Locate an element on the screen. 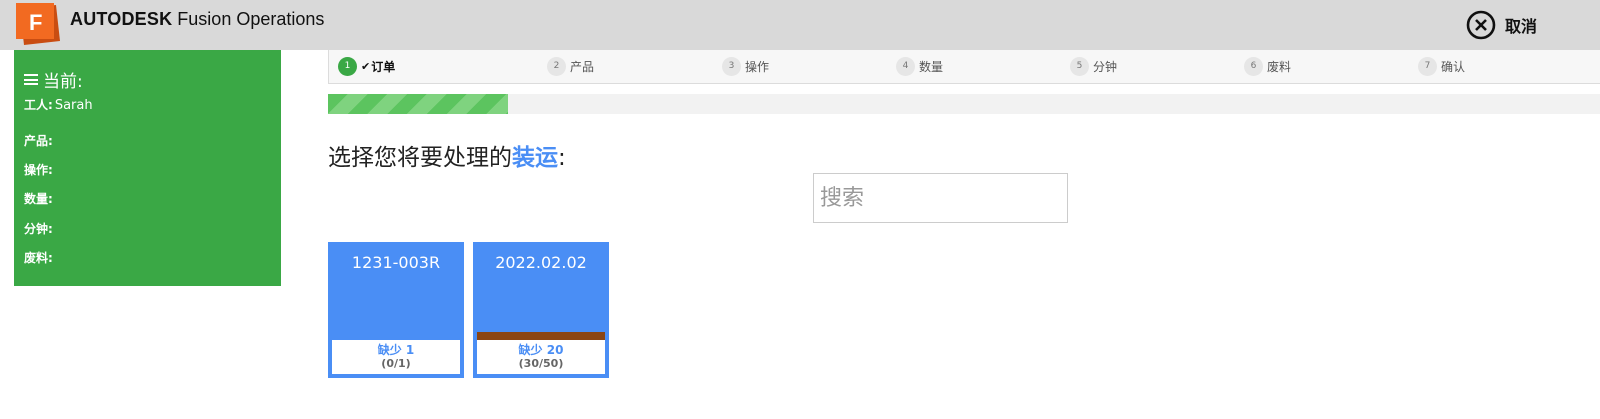 Image resolution: width=1600 pixels, height=419 pixels. shortage-count: (30/50) is located at coordinates (541, 363).